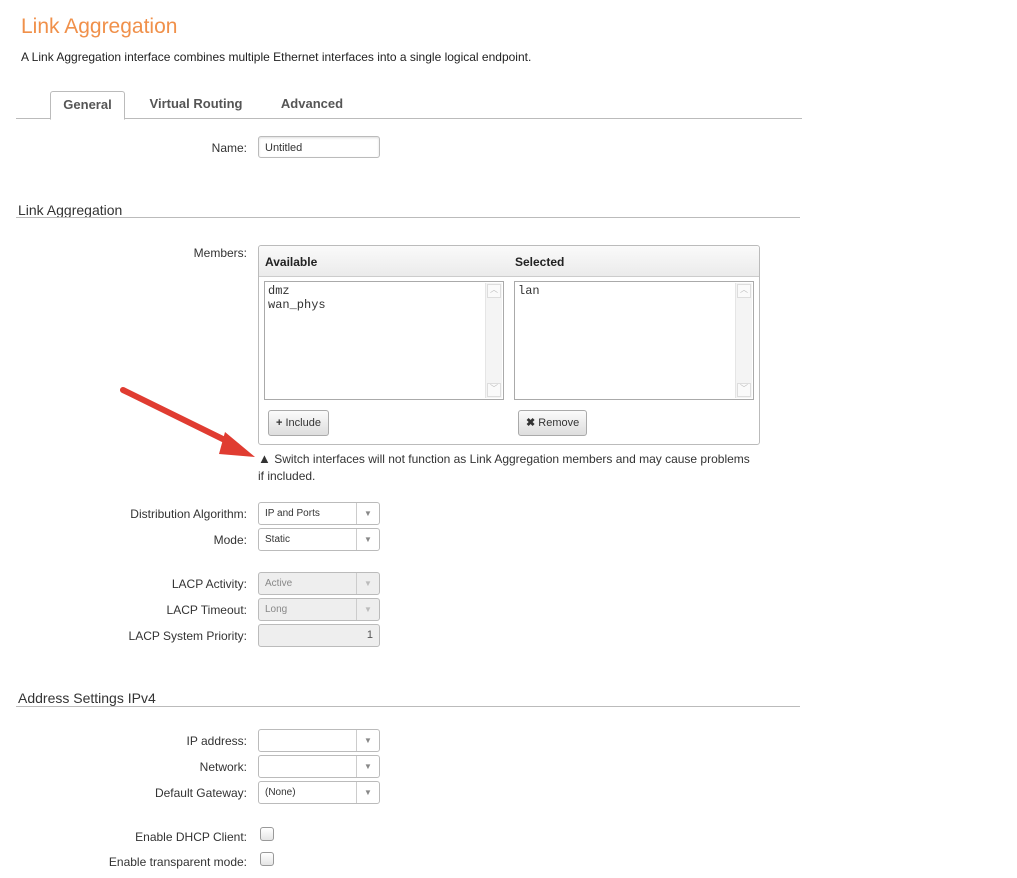  What do you see at coordinates (230, 540) in the screenshot?
I see `mode-label: Mode:` at bounding box center [230, 540].